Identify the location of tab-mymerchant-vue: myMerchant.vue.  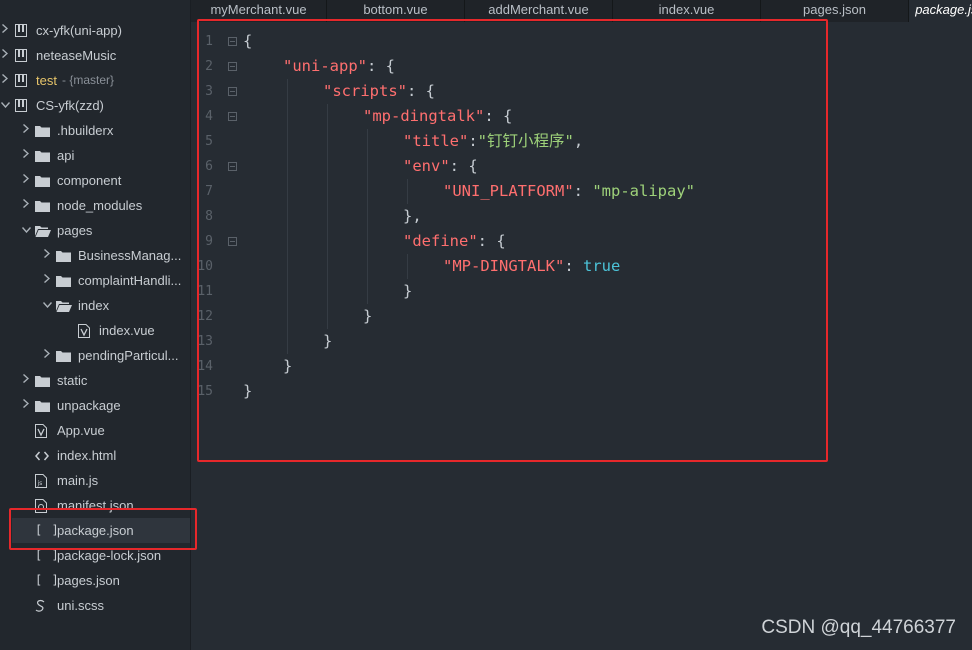
(259, 11).